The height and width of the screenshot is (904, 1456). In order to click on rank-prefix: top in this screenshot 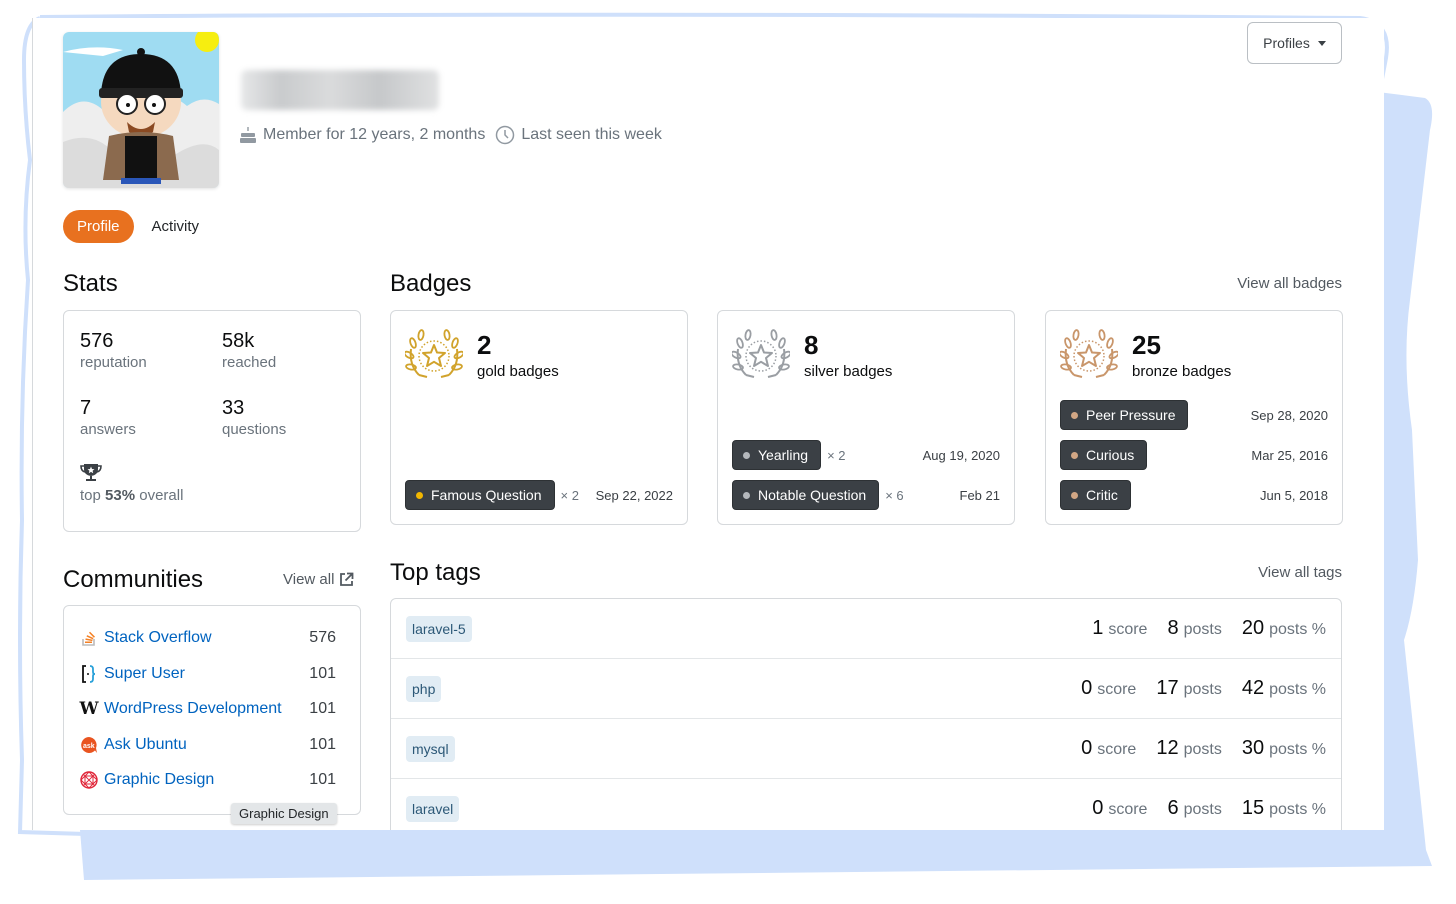, I will do `click(90, 495)`.